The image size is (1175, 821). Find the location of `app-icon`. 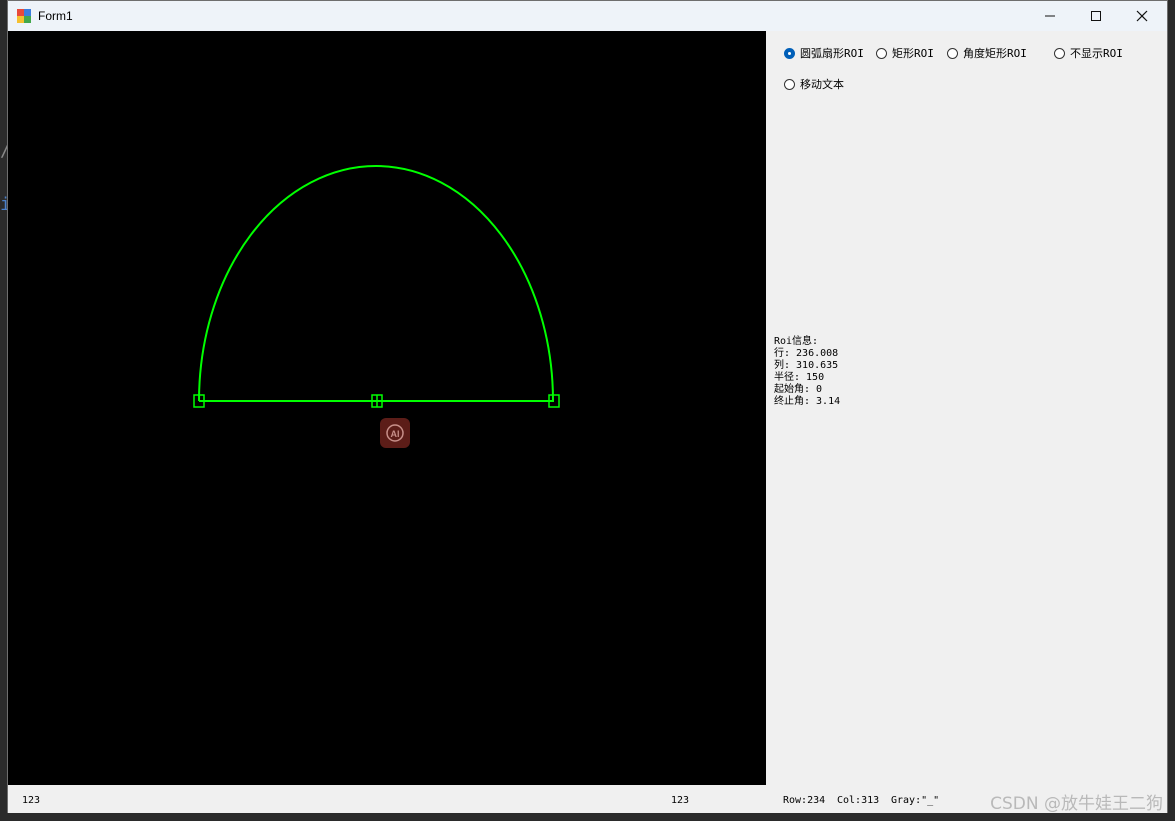

app-icon is located at coordinates (24, 16).